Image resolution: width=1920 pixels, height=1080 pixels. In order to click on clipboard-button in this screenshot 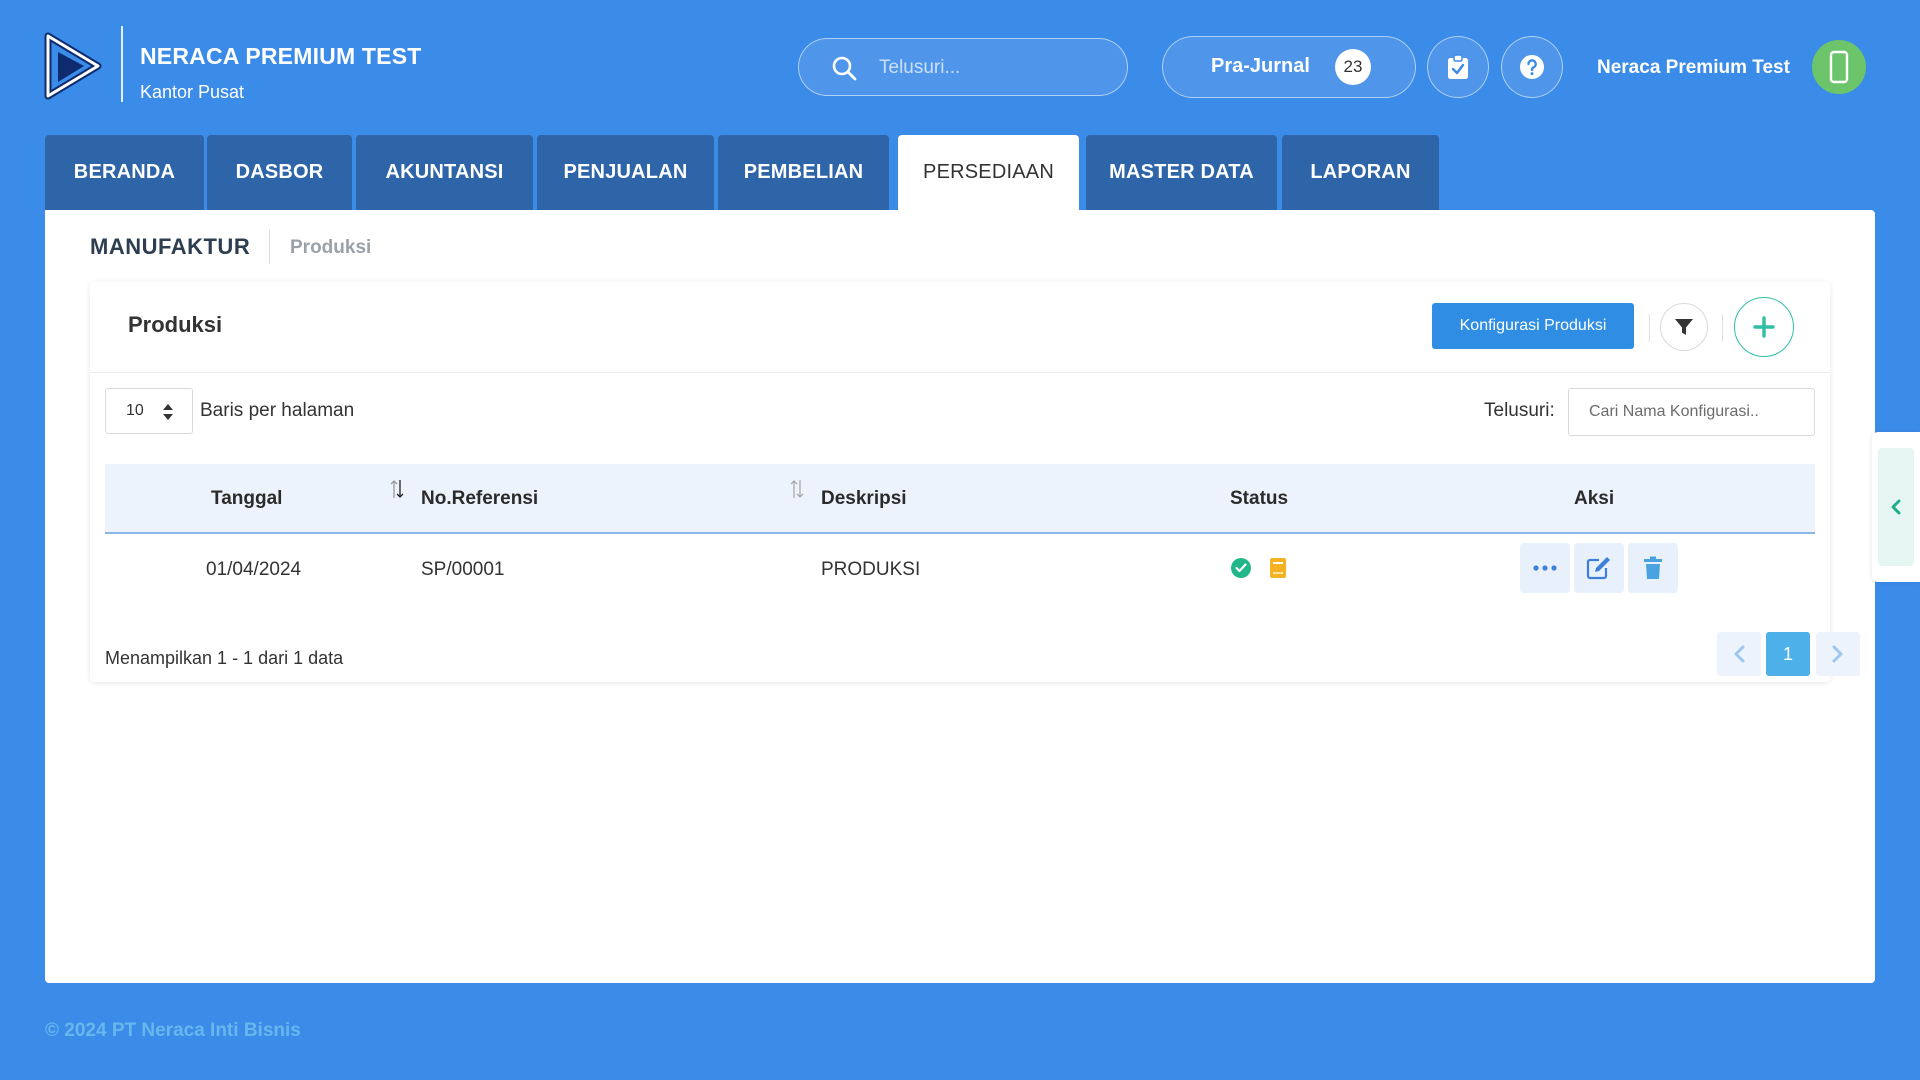, I will do `click(1458, 67)`.